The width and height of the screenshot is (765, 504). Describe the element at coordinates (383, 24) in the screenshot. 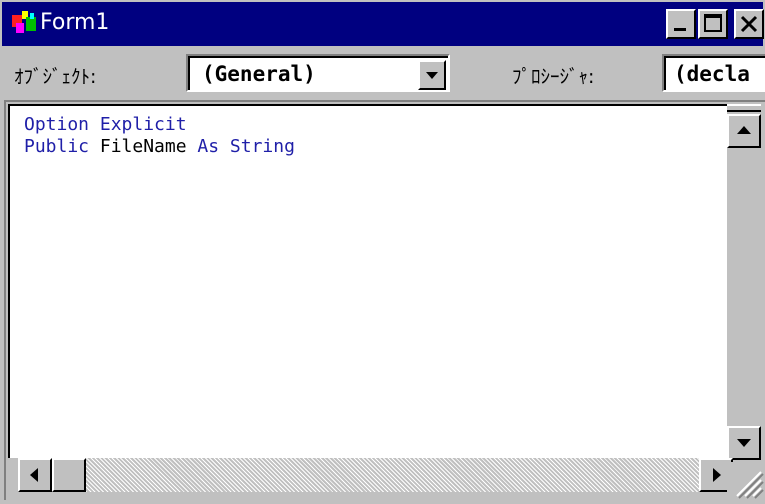

I see `title-bar: Form1` at that location.